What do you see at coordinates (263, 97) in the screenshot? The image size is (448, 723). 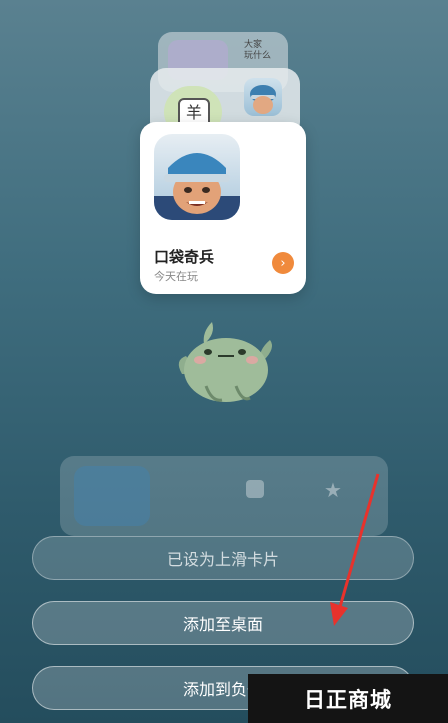 I see `game-mini-icon` at bounding box center [263, 97].